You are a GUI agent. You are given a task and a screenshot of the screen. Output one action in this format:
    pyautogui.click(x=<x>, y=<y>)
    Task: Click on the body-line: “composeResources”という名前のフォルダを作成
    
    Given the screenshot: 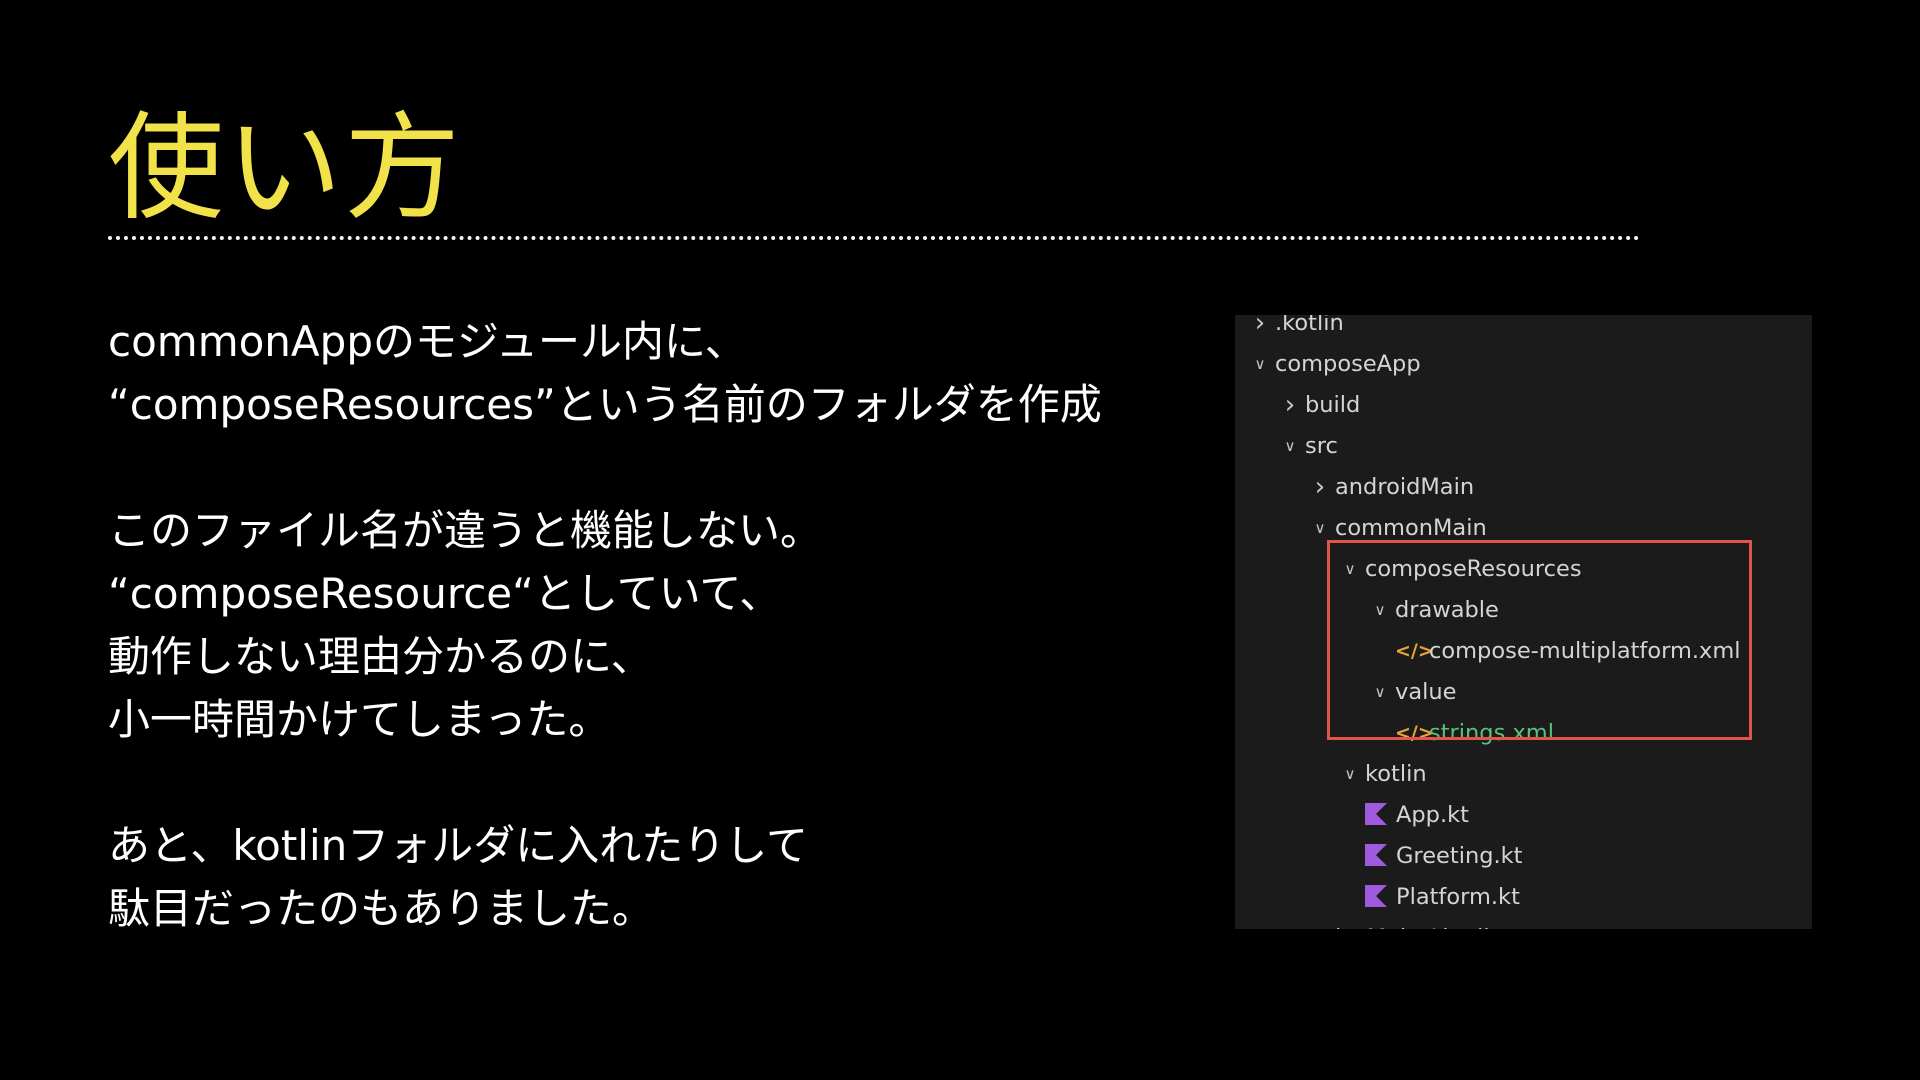 What is the action you would take?
    pyautogui.click(x=605, y=404)
    